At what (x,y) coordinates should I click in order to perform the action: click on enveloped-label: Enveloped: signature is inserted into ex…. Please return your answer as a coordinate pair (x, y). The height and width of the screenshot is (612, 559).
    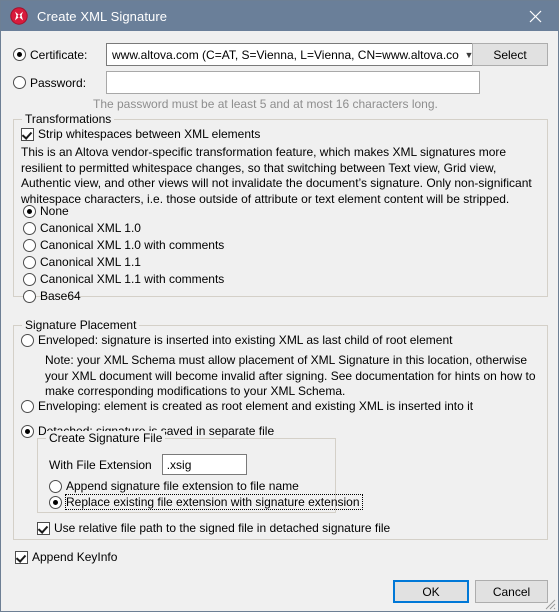
    Looking at the image, I should click on (245, 340).